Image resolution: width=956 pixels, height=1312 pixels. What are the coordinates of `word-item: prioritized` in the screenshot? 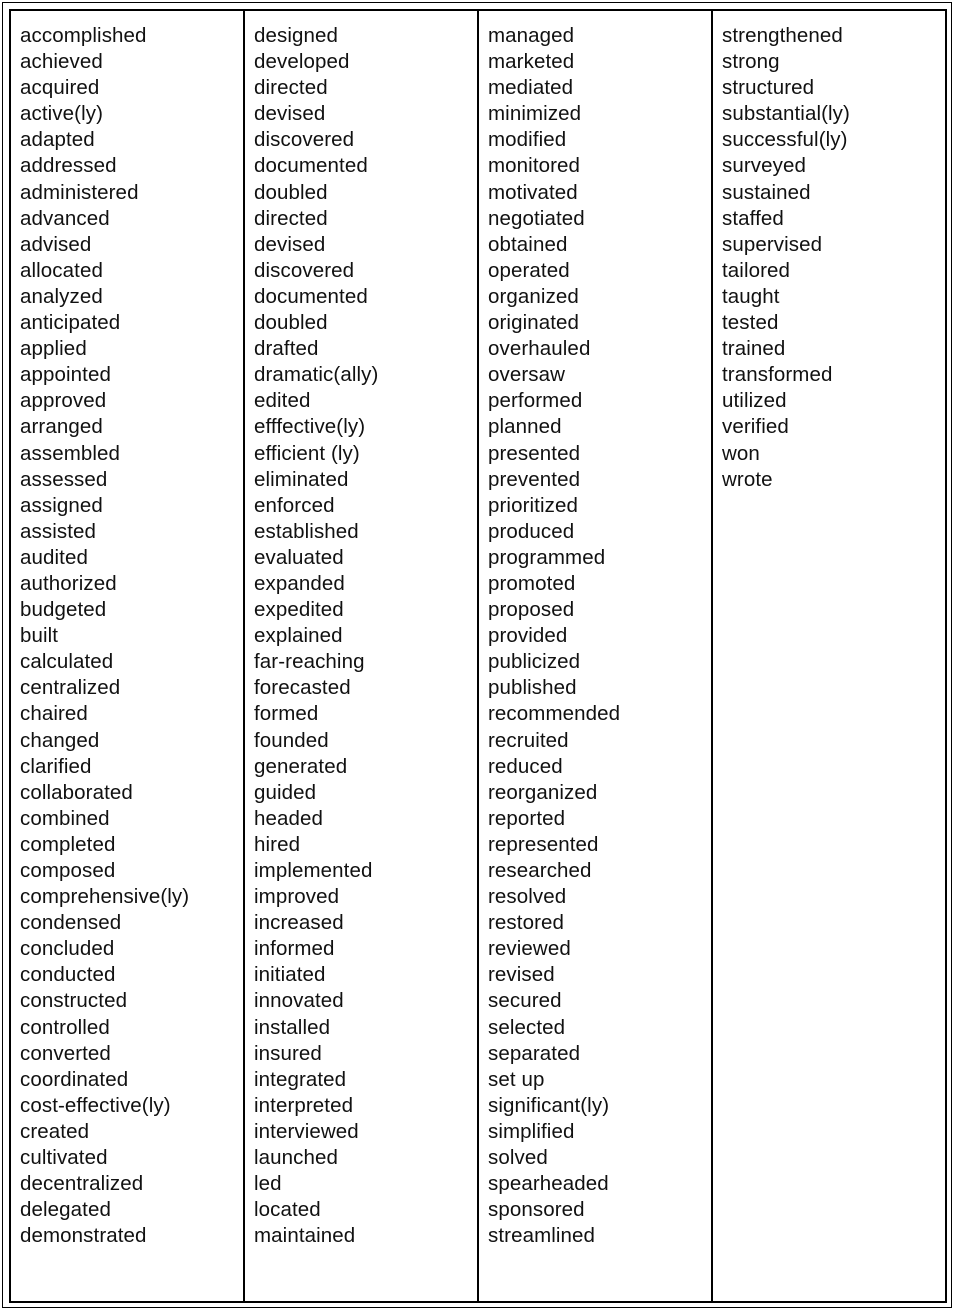 It's located at (533, 505).